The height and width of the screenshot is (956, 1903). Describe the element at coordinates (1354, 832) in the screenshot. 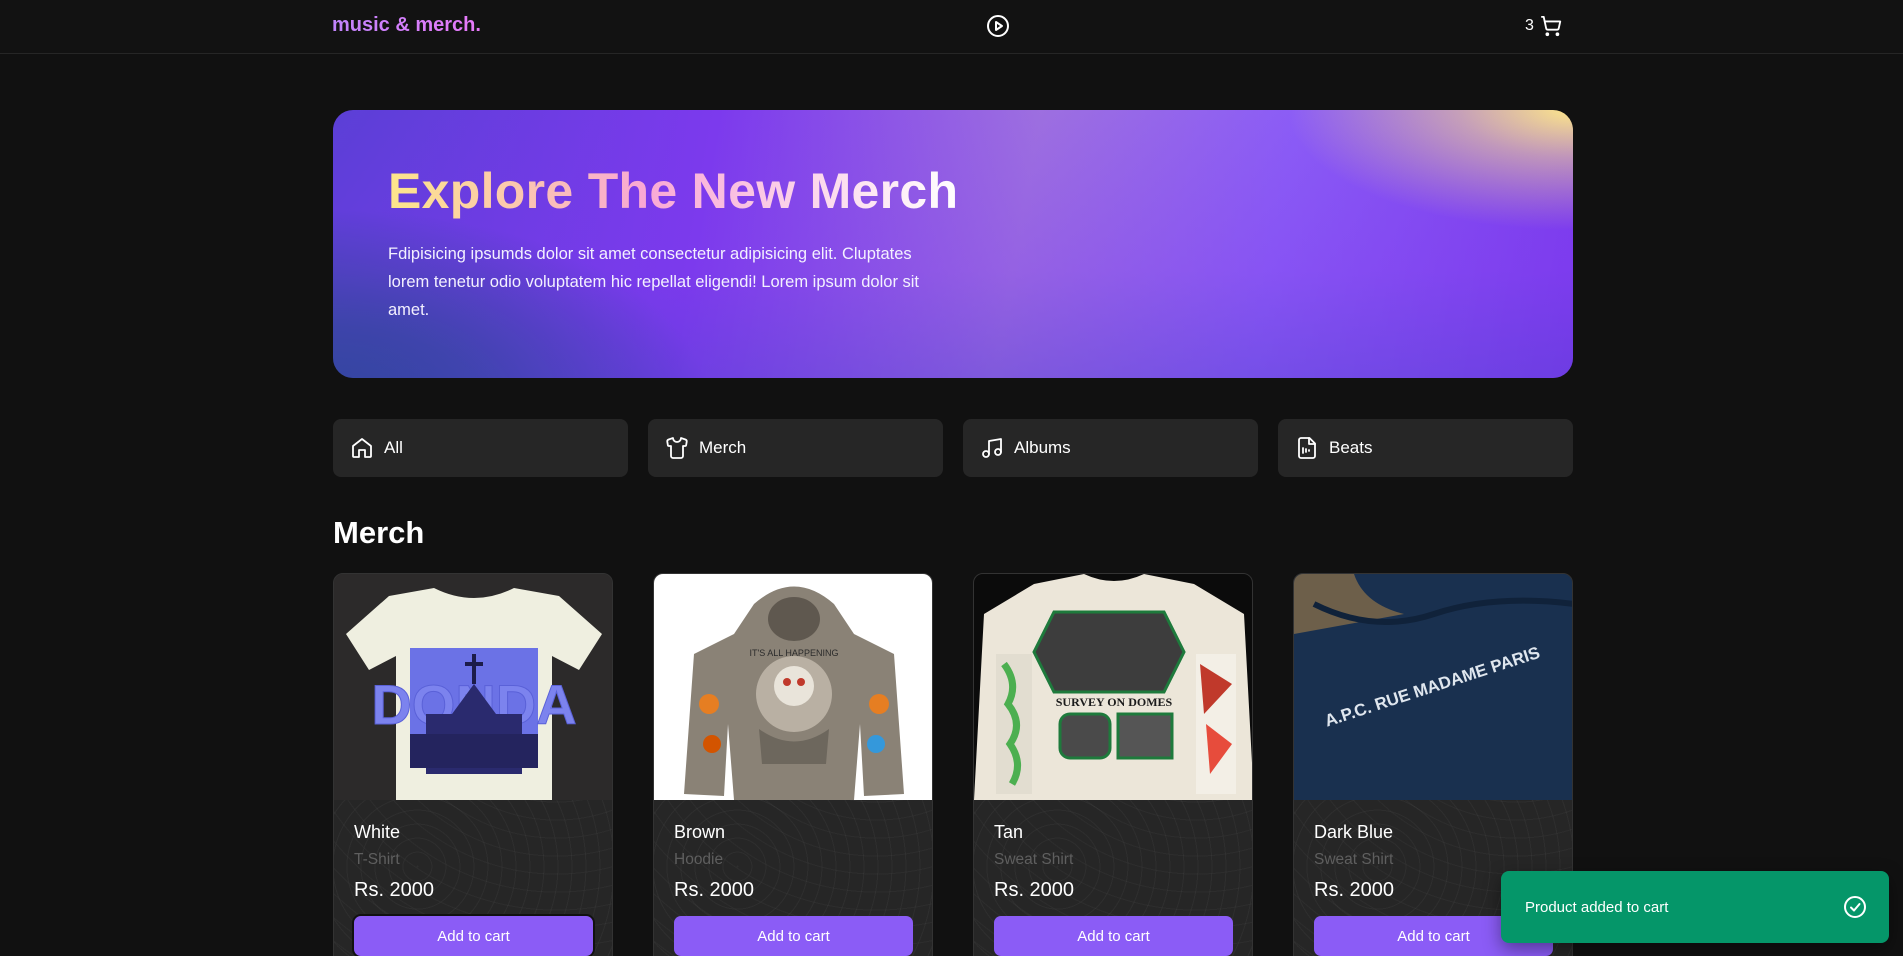

I see `product-name: Dark Blue` at that location.